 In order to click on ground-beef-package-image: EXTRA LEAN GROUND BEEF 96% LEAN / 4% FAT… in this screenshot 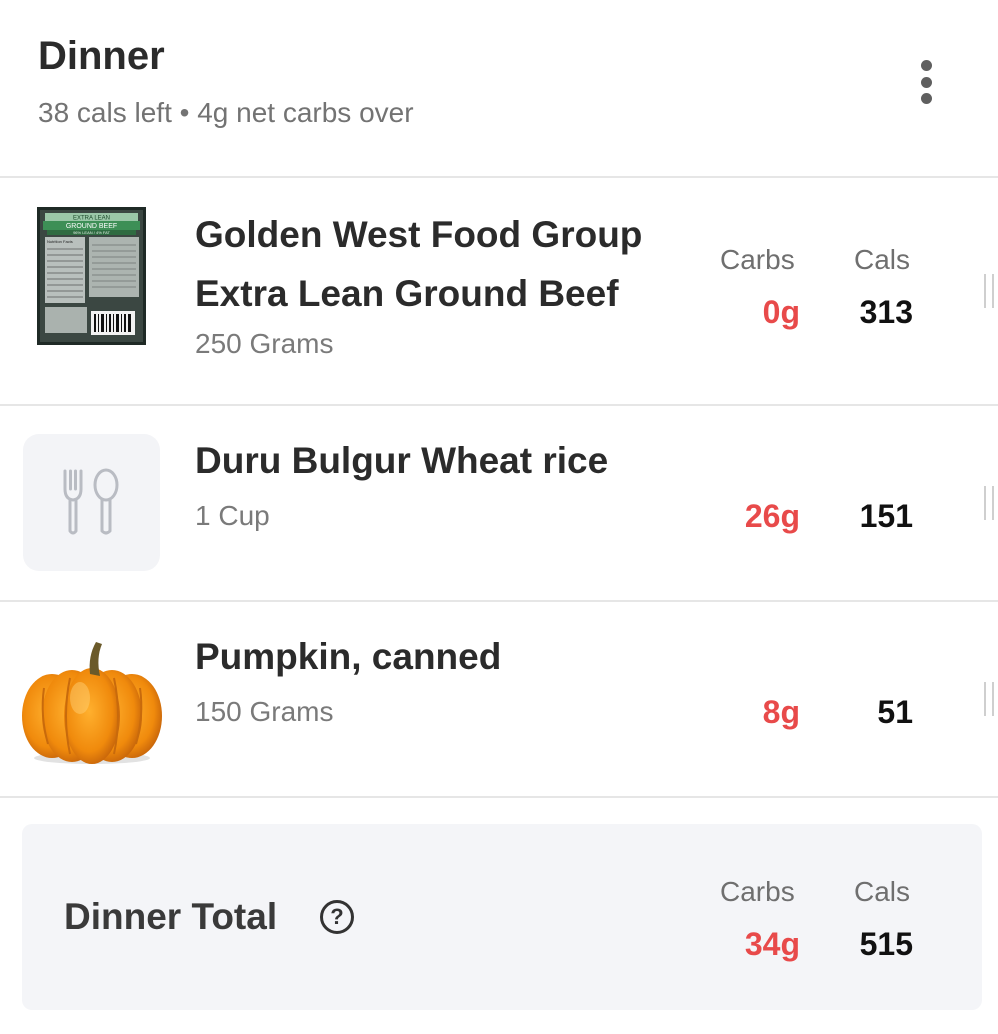, I will do `click(91, 276)`.